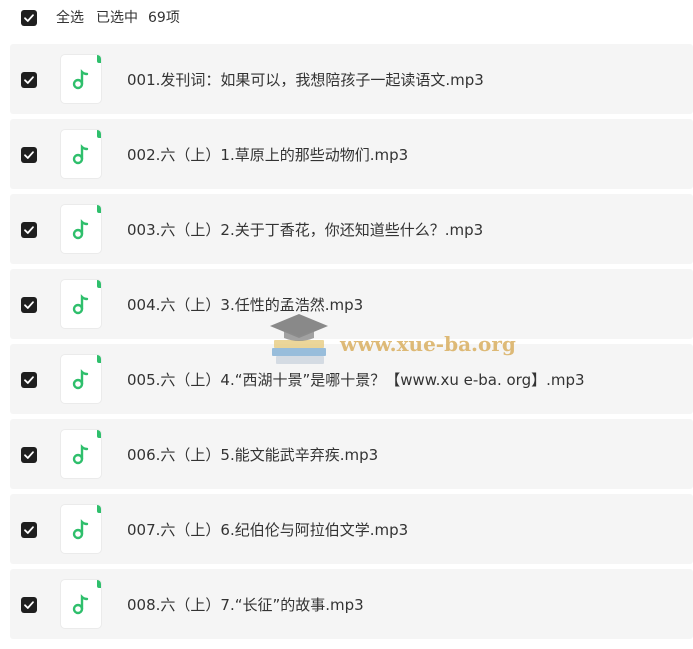 The height and width of the screenshot is (649, 693). I want to click on selected-prefix: 已选中, so click(117, 18).